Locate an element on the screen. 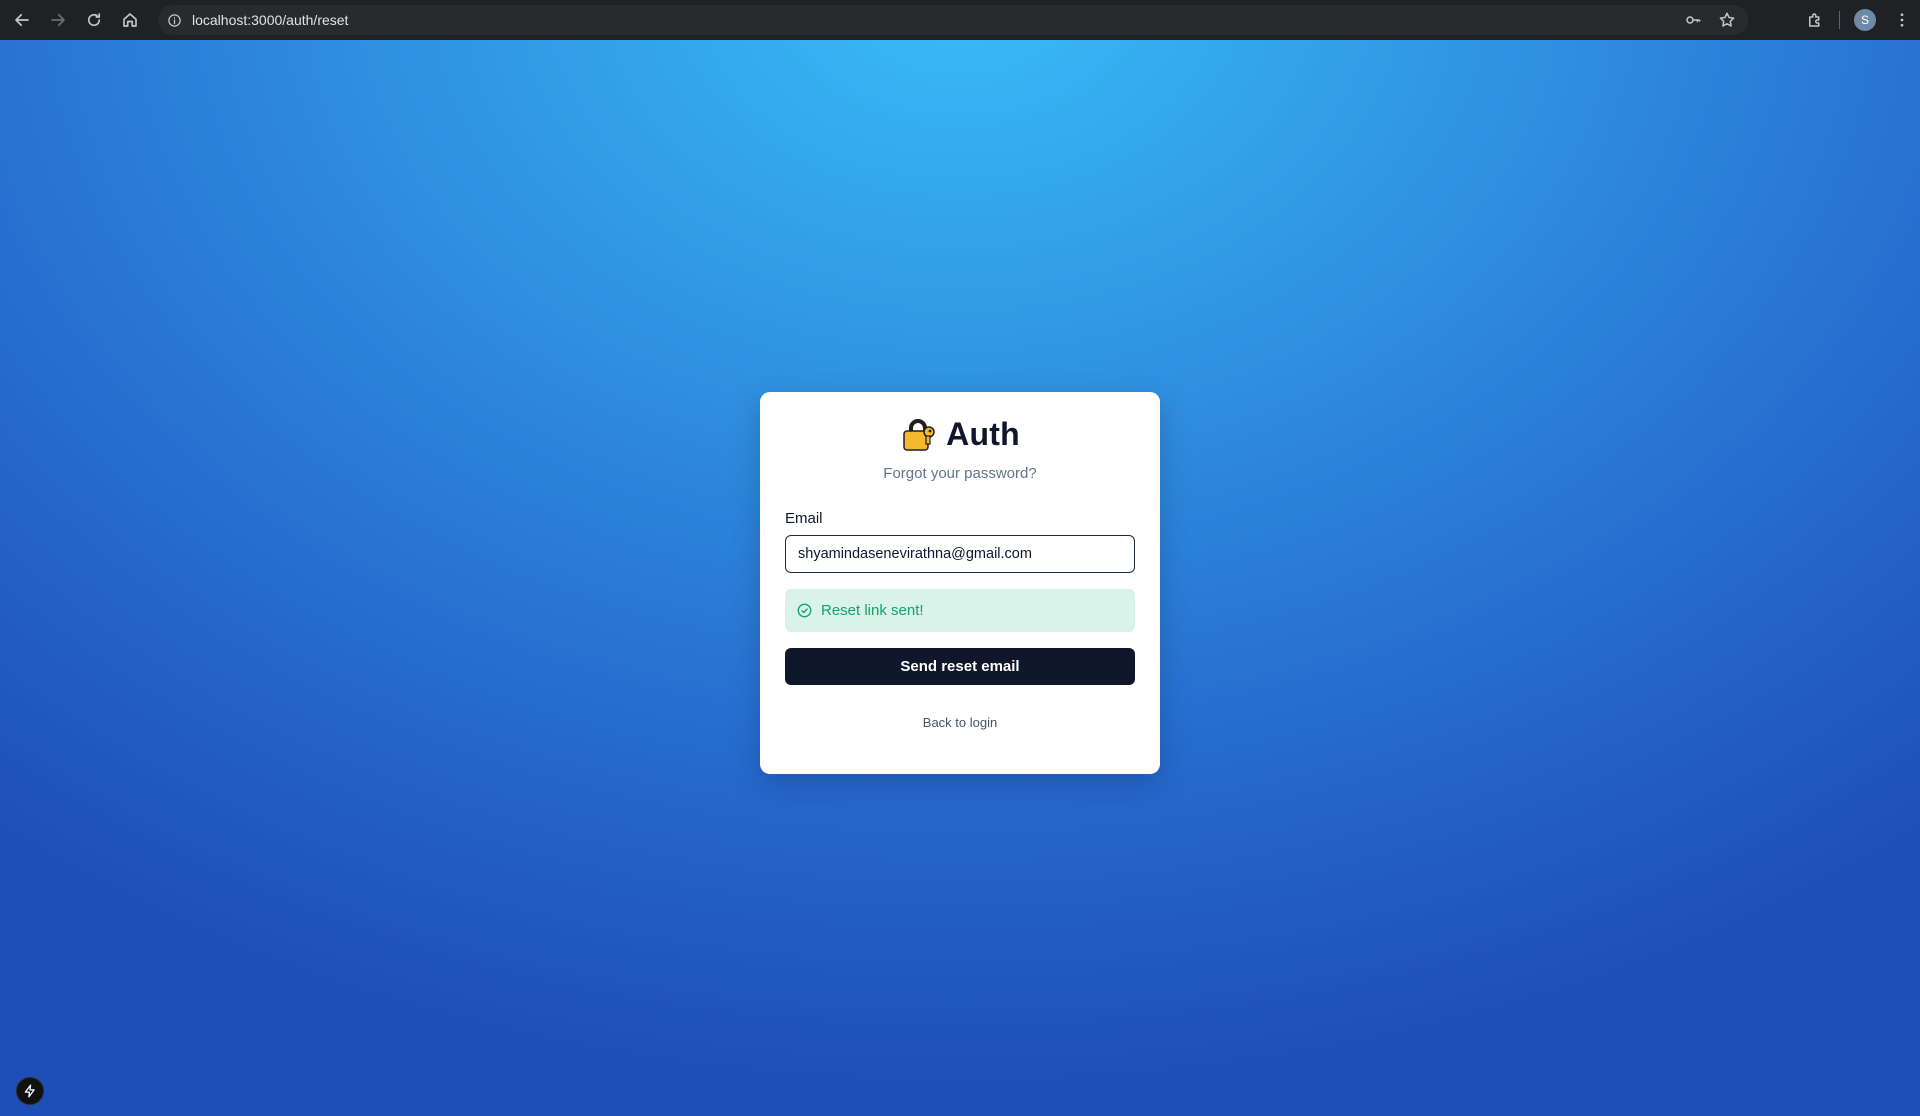 The width and height of the screenshot is (1920, 1116). page-title: Auth is located at coordinates (983, 434).